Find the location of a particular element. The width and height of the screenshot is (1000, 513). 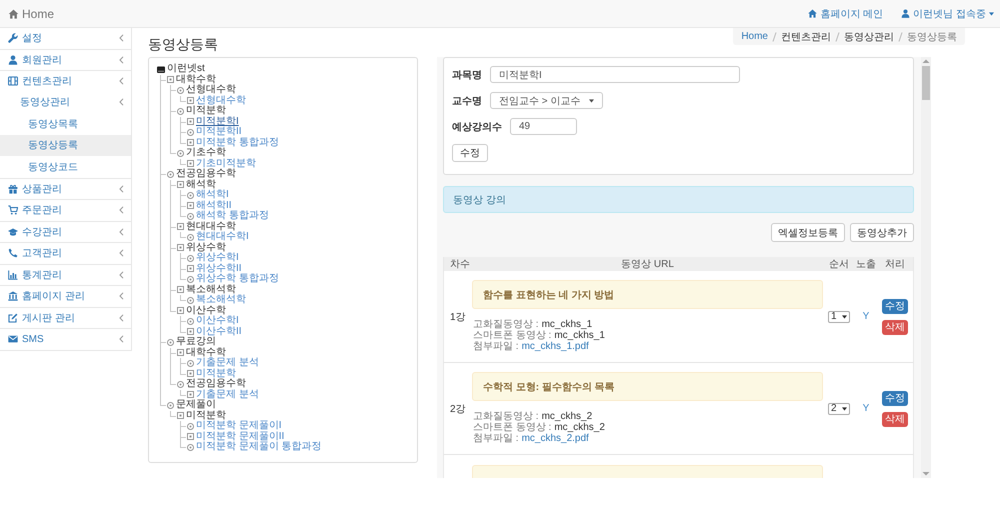

cart-icon is located at coordinates (13, 210).